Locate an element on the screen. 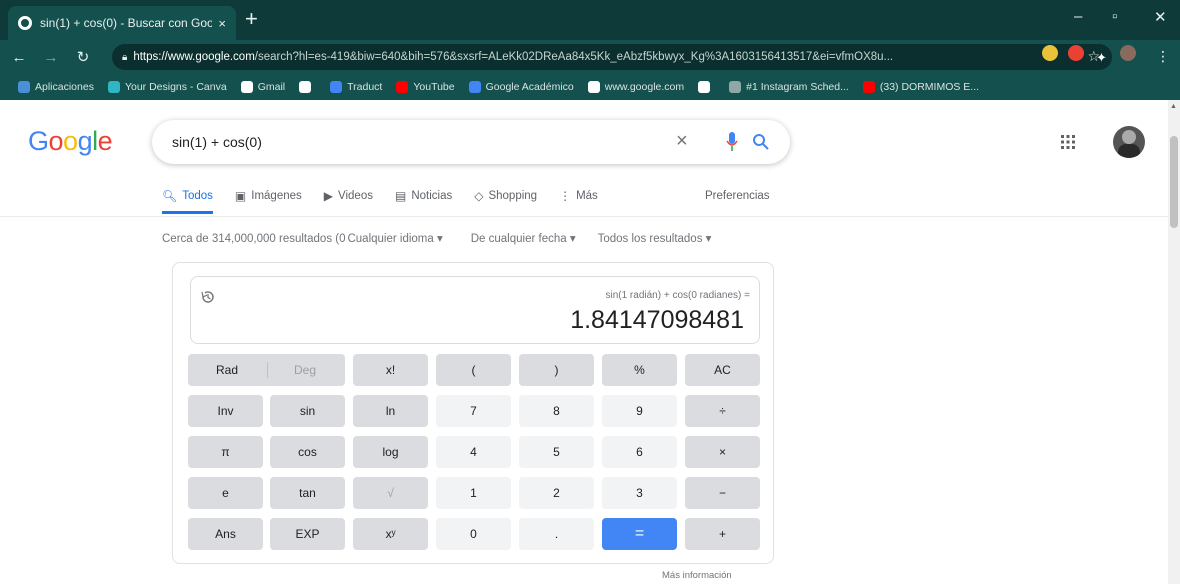 The image size is (1180, 584). bookmark-item: YouTube is located at coordinates (425, 87).